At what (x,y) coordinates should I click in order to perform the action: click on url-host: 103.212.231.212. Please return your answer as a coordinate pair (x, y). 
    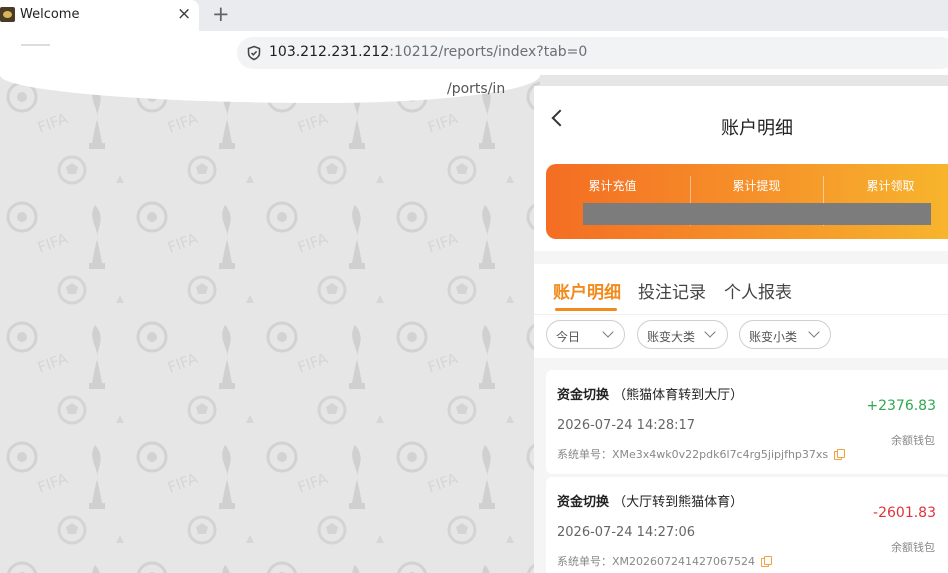
    Looking at the image, I should click on (329, 52).